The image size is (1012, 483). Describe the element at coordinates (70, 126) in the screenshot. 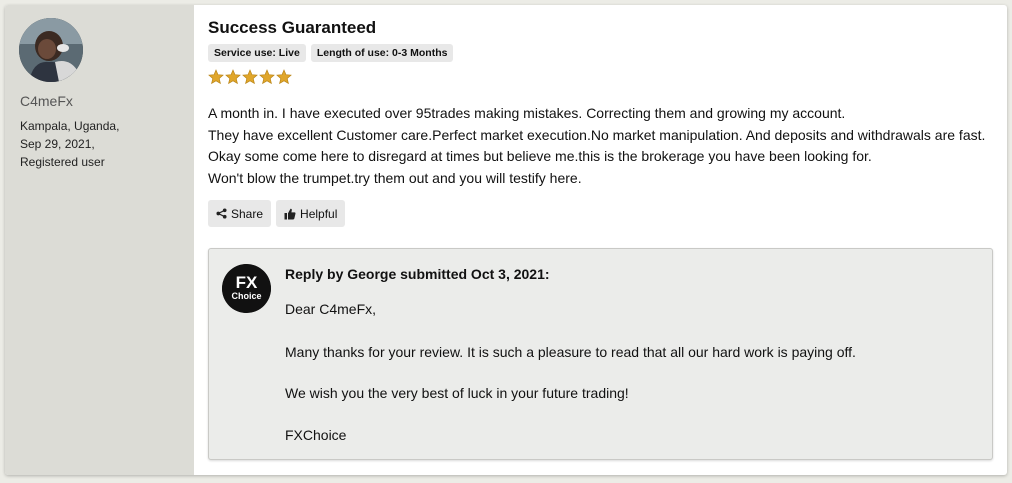

I see `reviewer-location: Kampala, Uganda,` at that location.